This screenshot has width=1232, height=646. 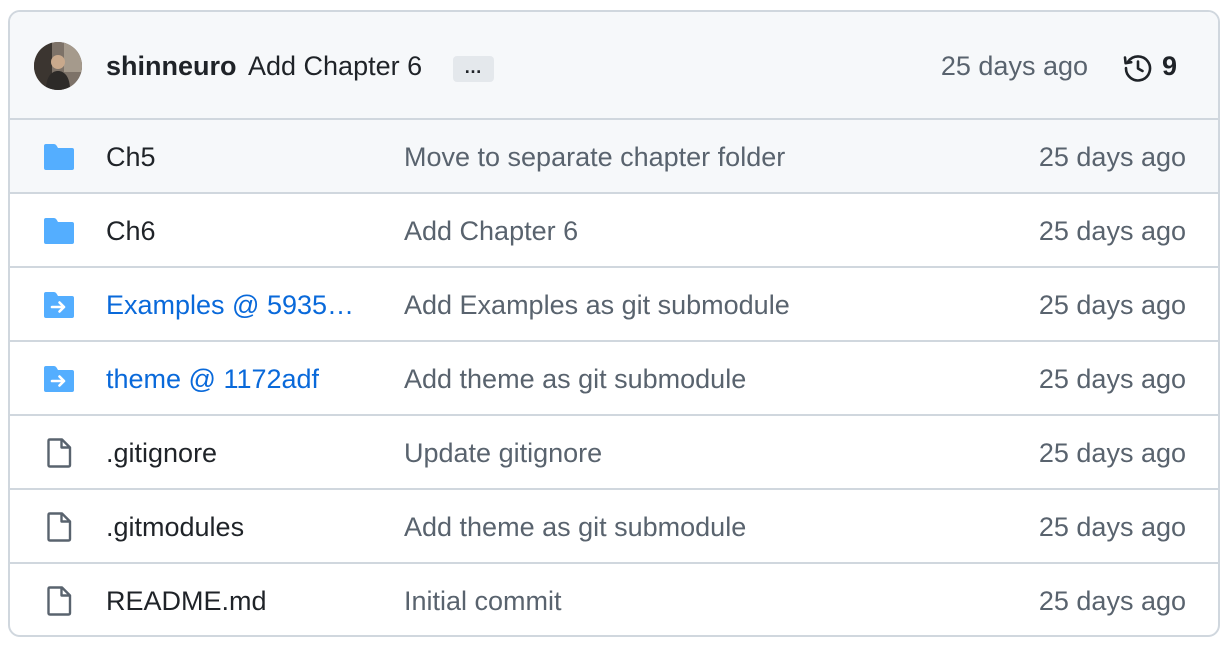 What do you see at coordinates (614, 231) in the screenshot?
I see `file-row: Ch6 Add Chapter 6 25 days ago` at bounding box center [614, 231].